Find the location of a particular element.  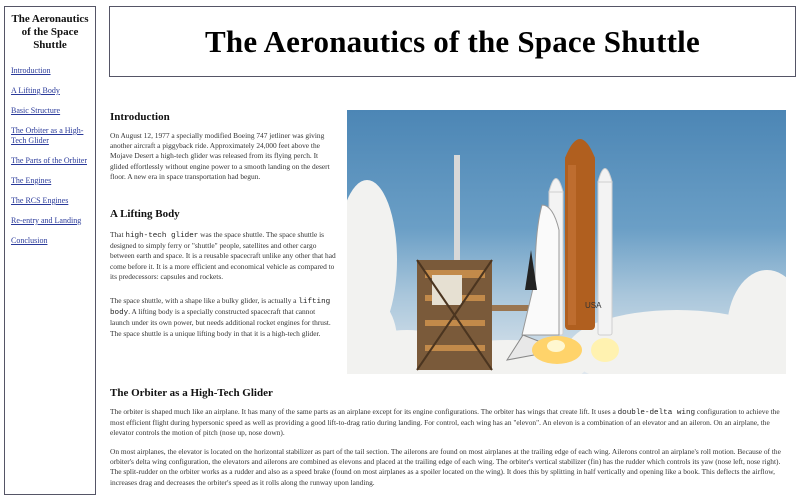

nav-link-orbiter-glider: The Orbiter as a High-Tech Glider is located at coordinates (50, 136).